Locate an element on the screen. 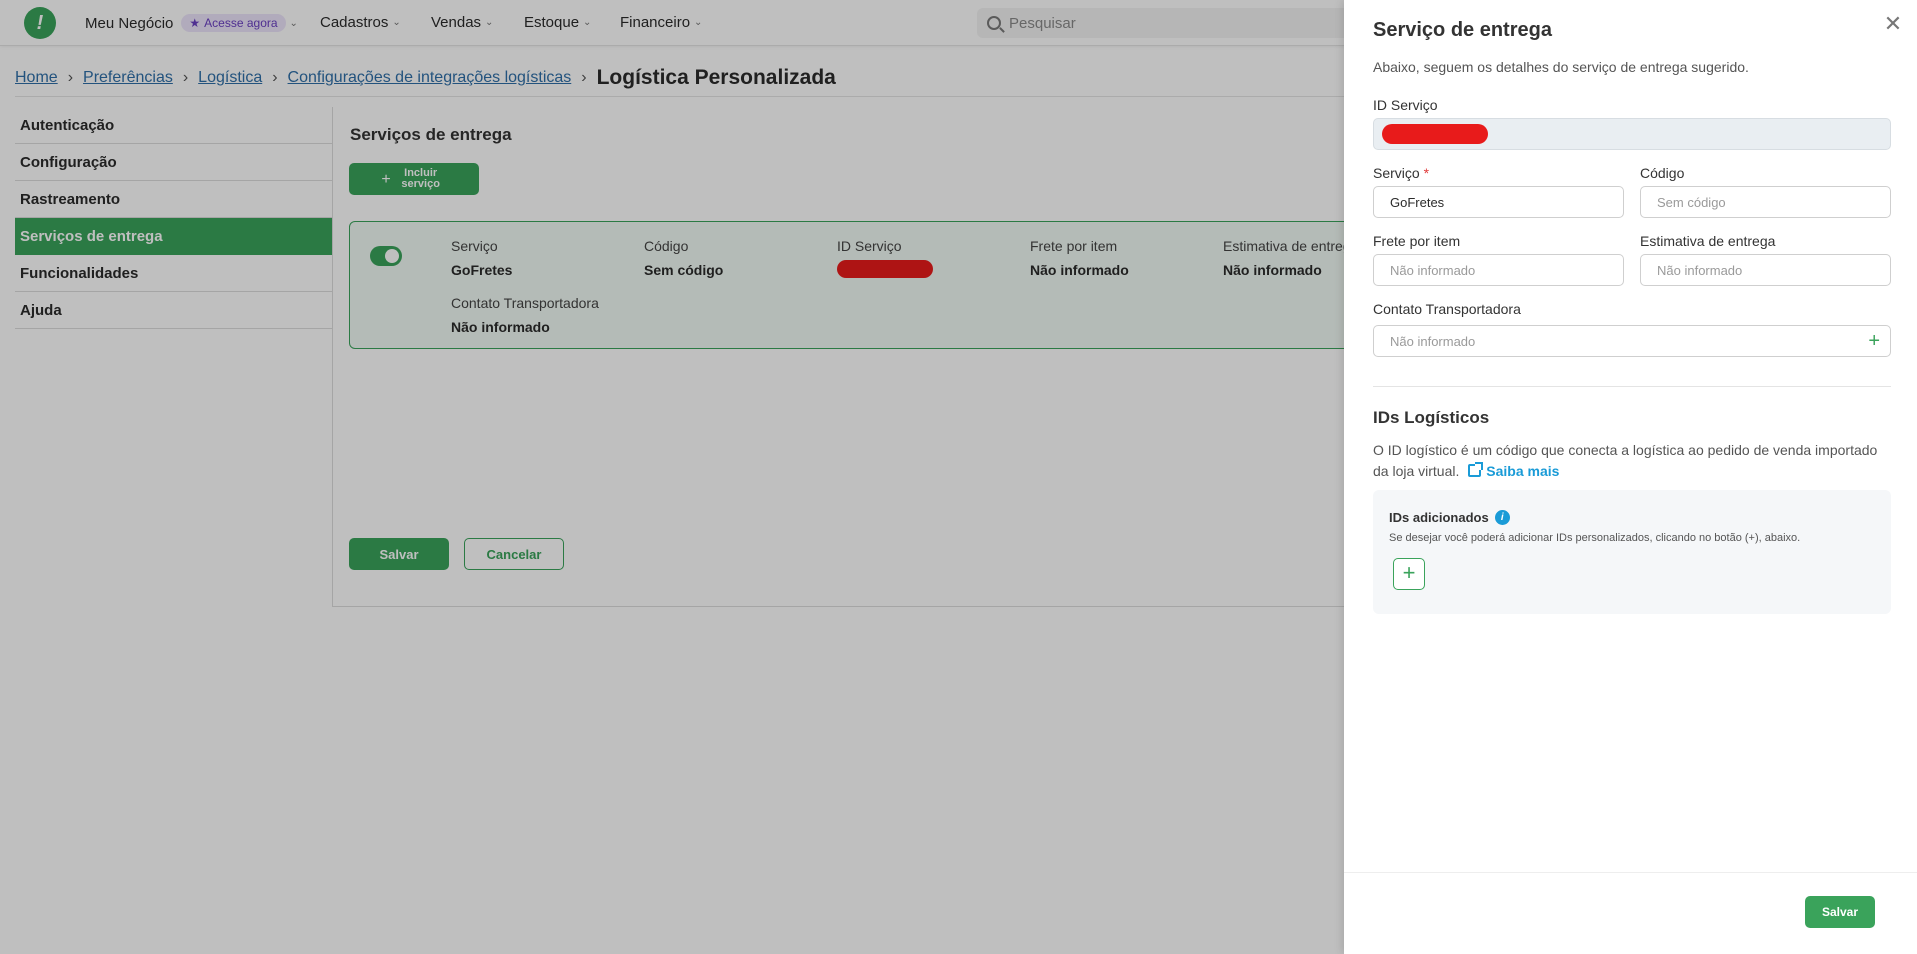  servico-field: GoFretes is located at coordinates (1498, 202).